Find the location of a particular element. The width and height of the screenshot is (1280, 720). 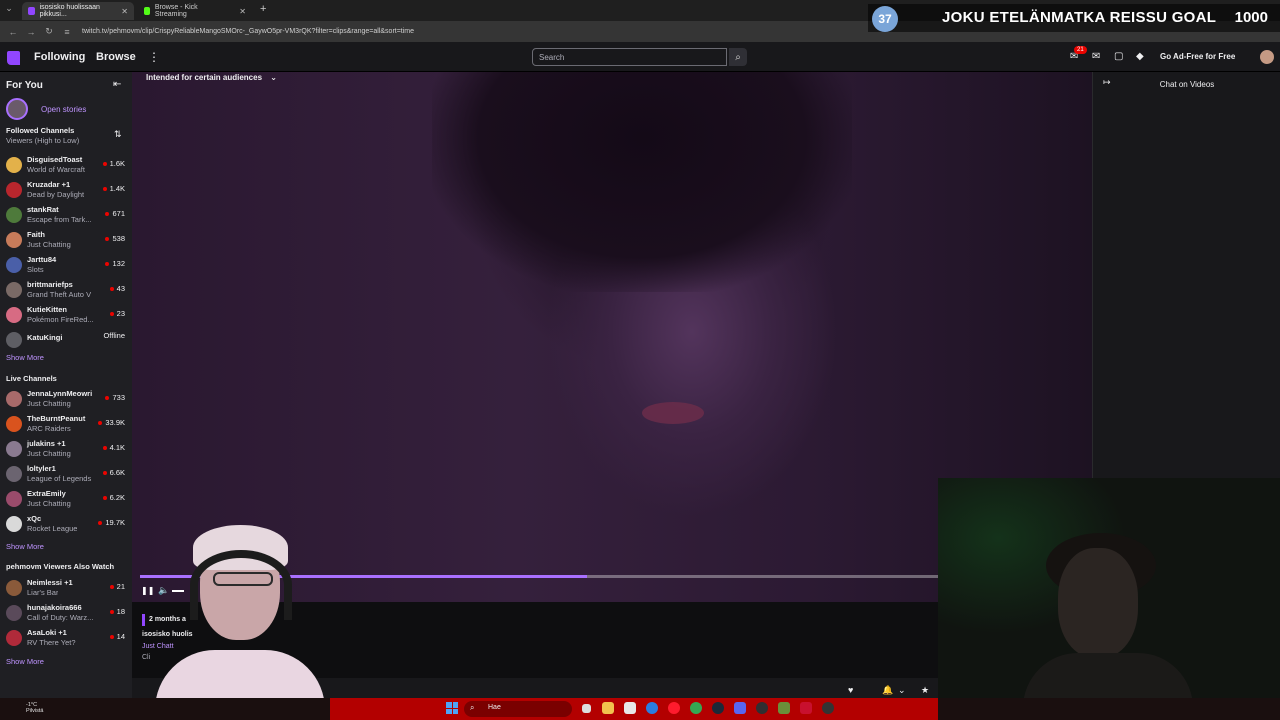

channel-game: Liar's Bar is located at coordinates (43, 592).